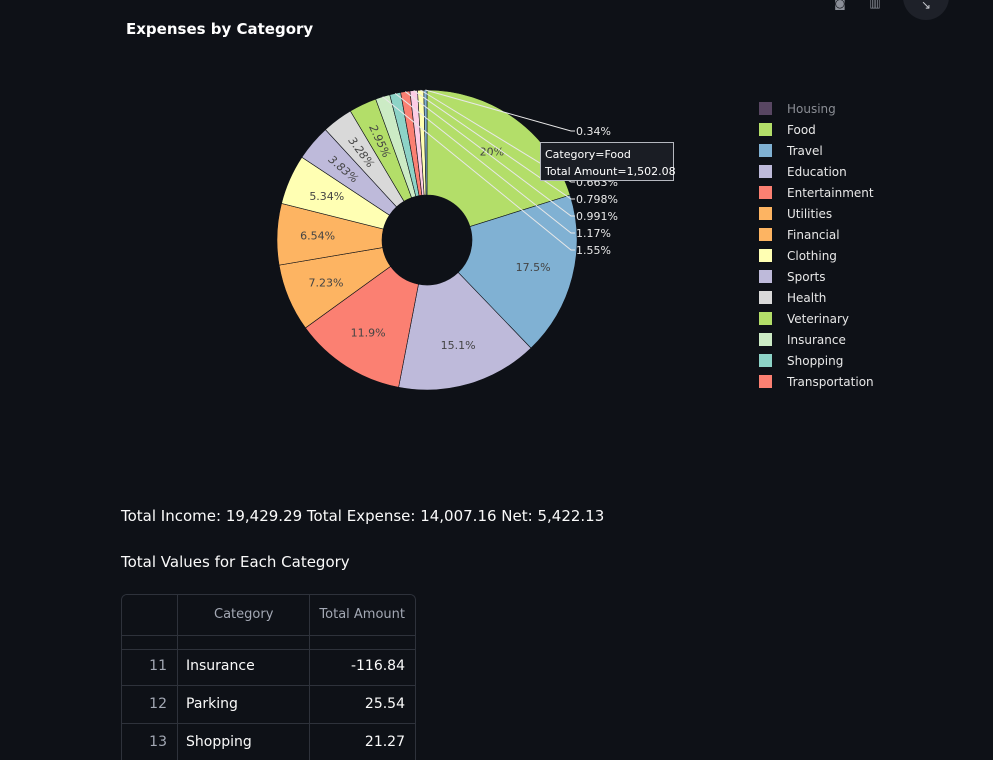 The width and height of the screenshot is (993, 760). What do you see at coordinates (801, 129) in the screenshot?
I see `legend-label: Food` at bounding box center [801, 129].